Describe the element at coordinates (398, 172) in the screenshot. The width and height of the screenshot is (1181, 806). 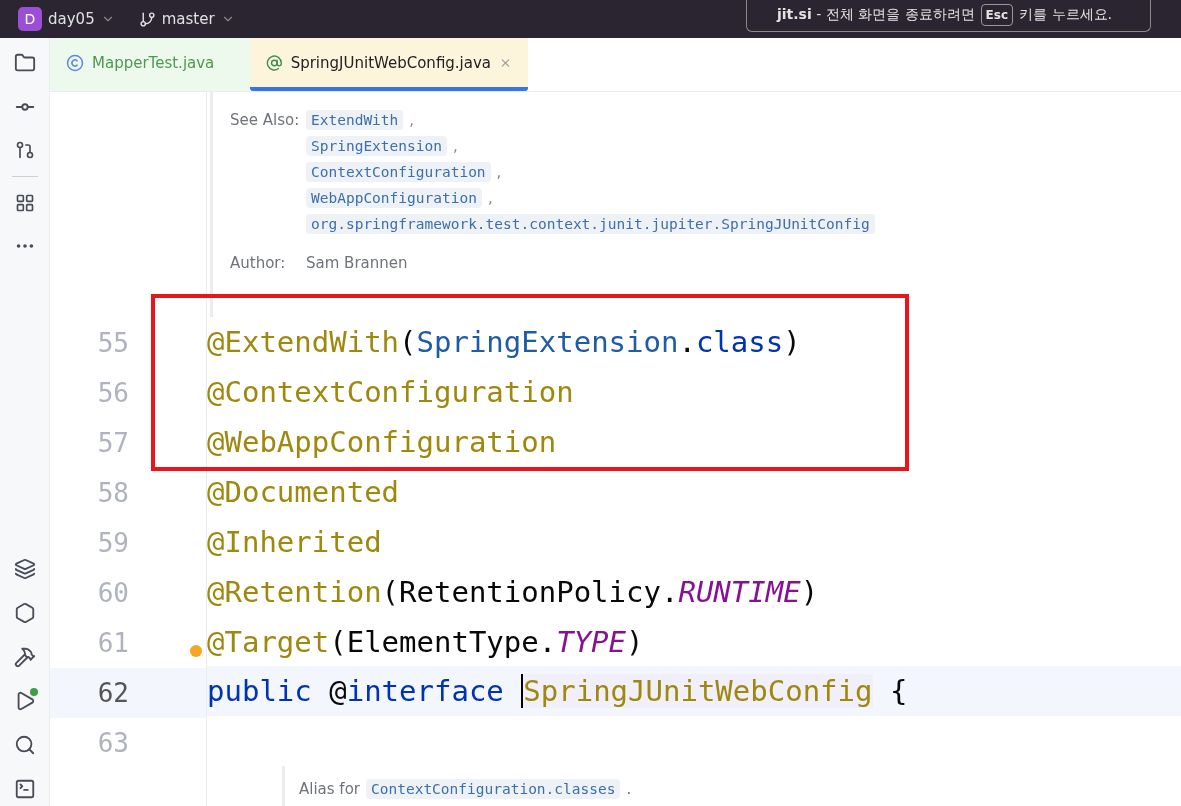
I see `doc-link: ContextConfiguration` at that location.